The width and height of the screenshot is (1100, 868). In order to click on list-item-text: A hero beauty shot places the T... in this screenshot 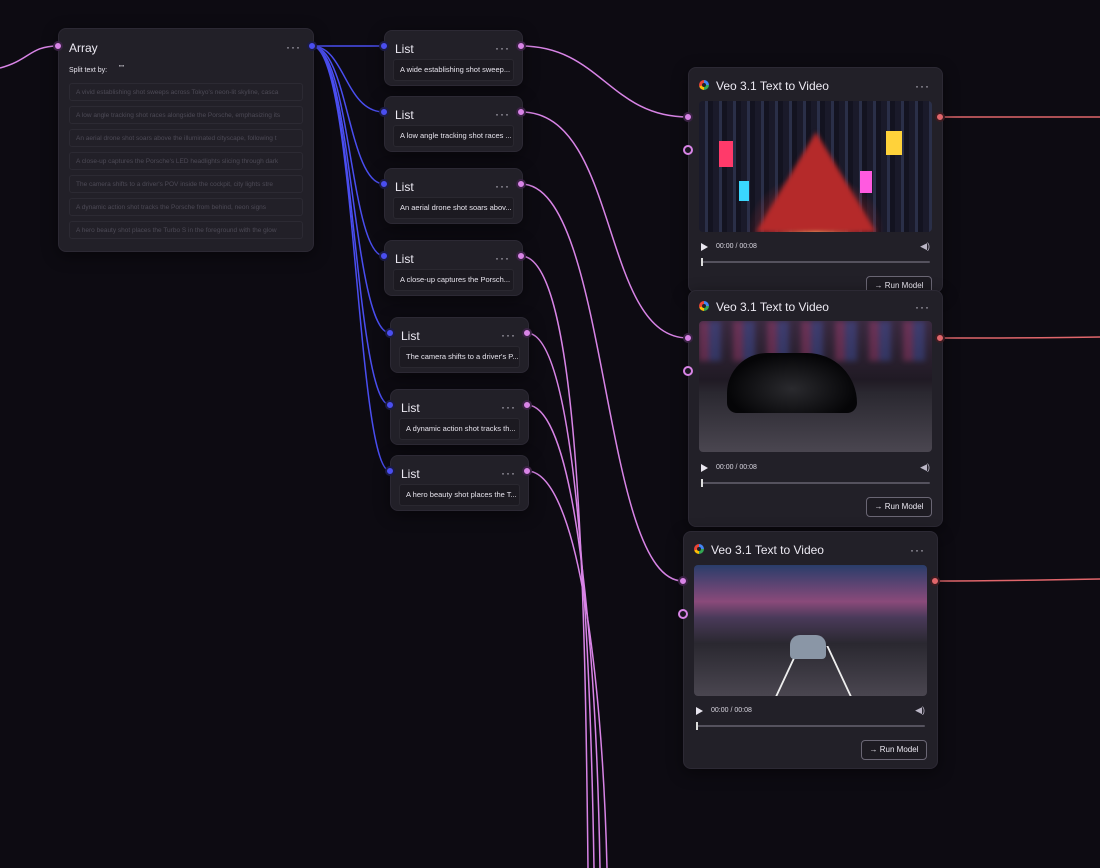, I will do `click(459, 495)`.